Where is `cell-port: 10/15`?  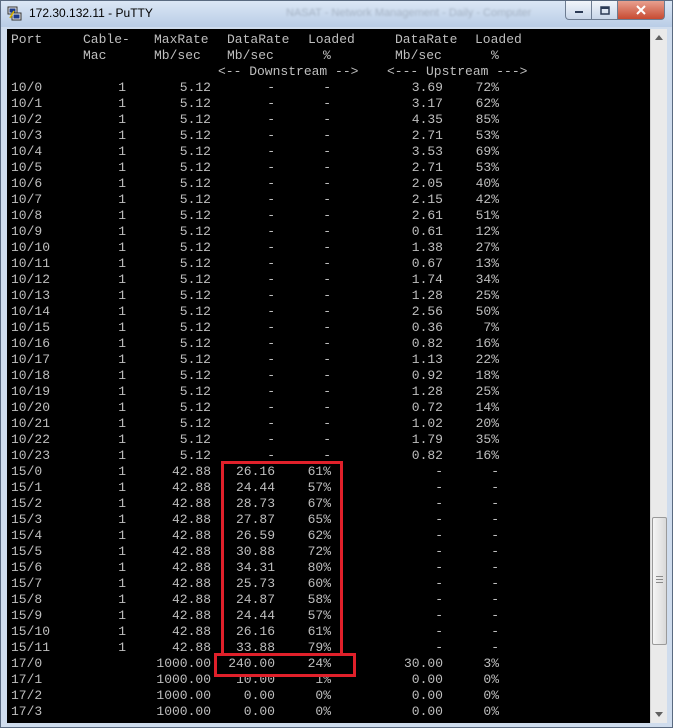 cell-port: 10/15 is located at coordinates (31, 327).